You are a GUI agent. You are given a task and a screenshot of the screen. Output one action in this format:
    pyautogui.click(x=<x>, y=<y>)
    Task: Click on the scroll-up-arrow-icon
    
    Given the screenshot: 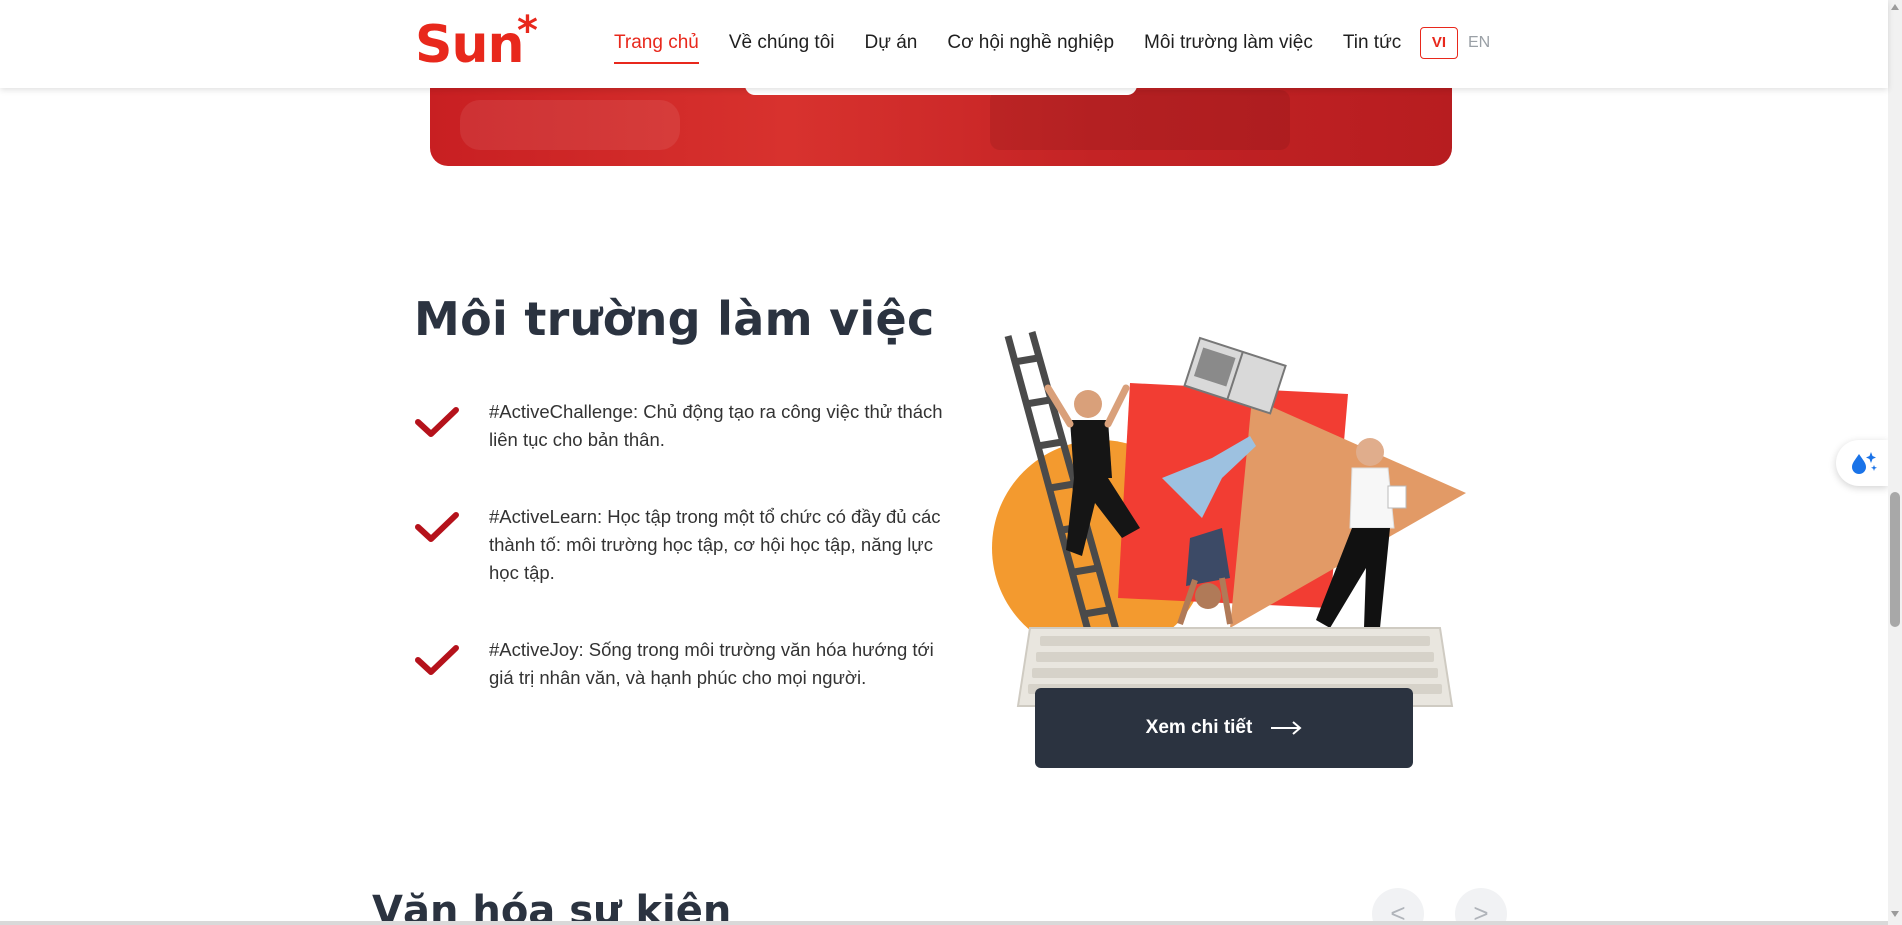 What is the action you would take?
    pyautogui.click(x=1895, y=7)
    